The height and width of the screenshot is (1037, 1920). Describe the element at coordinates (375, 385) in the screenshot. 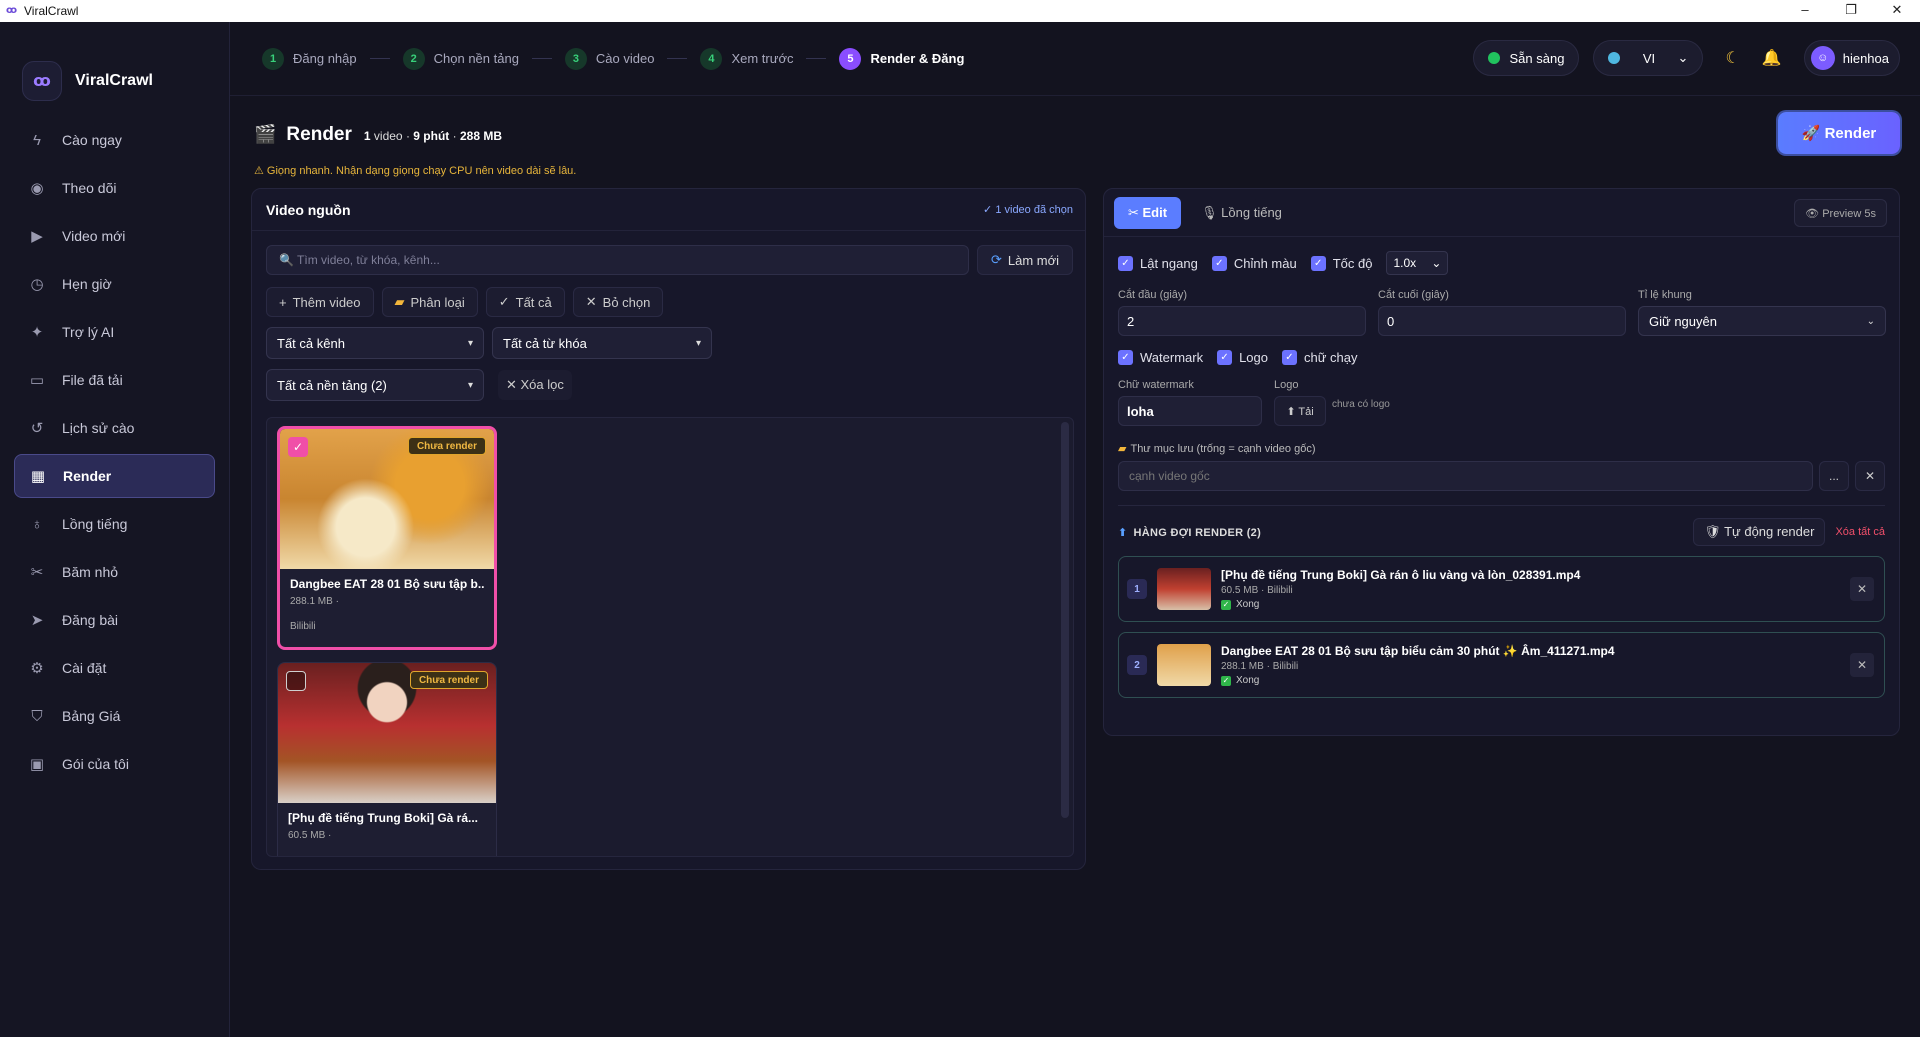

I see `platform-filter-select: Tất cả nền tảng (2) ▾` at that location.